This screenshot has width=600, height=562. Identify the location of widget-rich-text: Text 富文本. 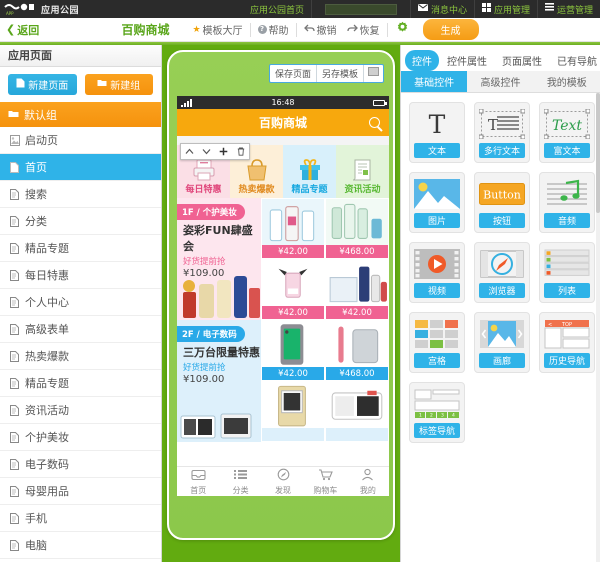
(567, 132).